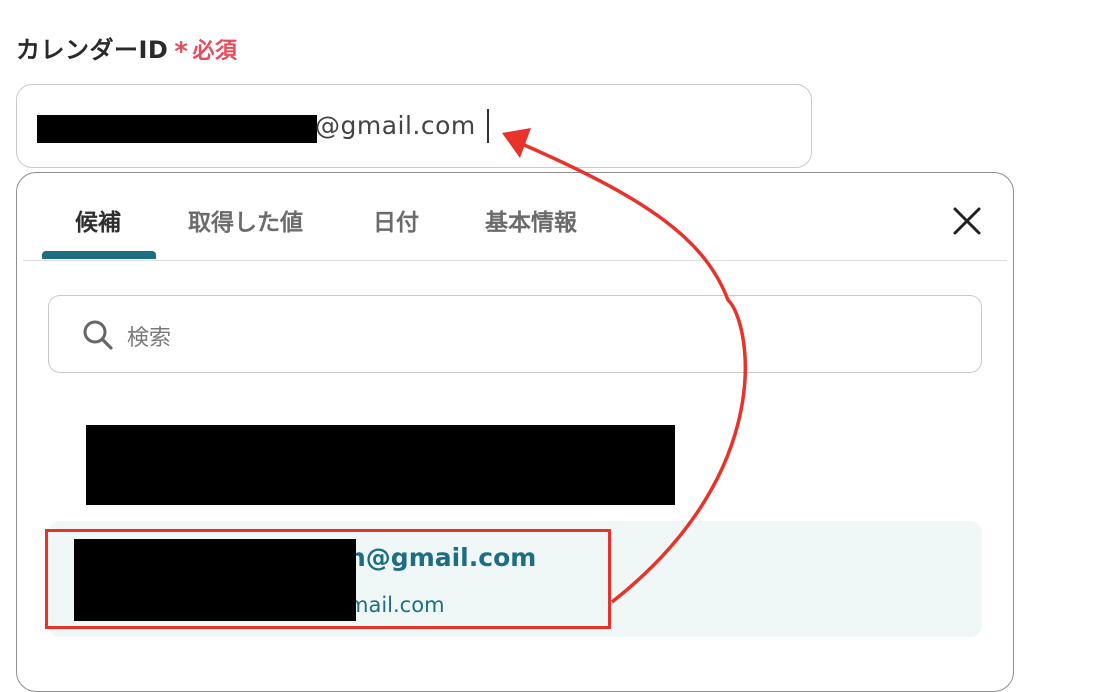  Describe the element at coordinates (215, 51) in the screenshot. I see `required-text: 必須` at that location.